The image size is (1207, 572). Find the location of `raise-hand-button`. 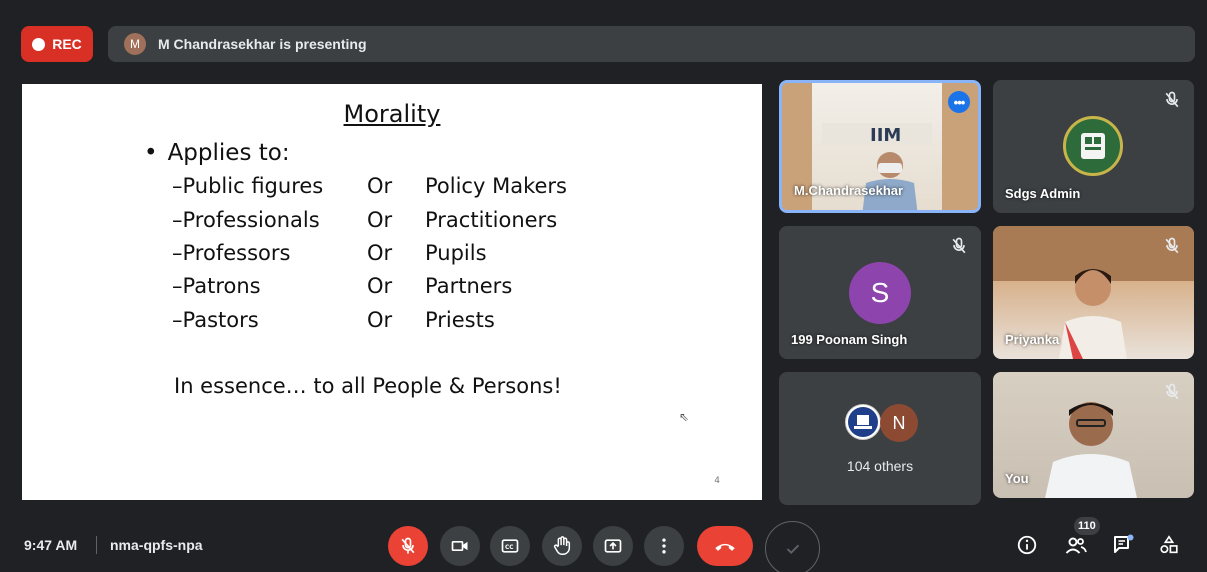

raise-hand-button is located at coordinates (562, 546).